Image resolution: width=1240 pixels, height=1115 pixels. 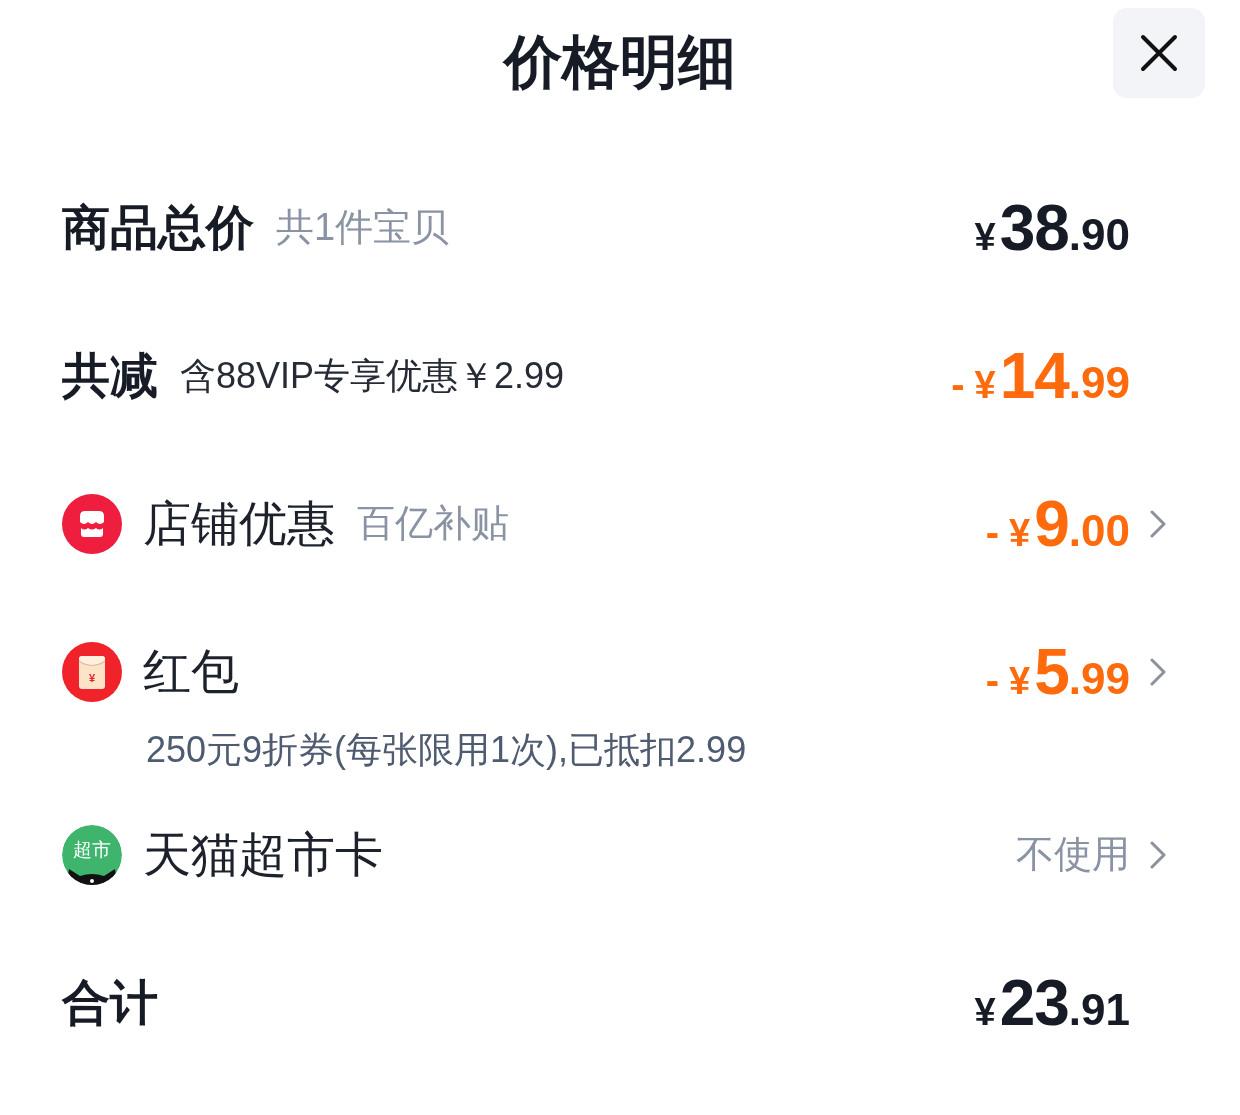 What do you see at coordinates (446, 750) in the screenshot?
I see `coupon-detail: 250元9折券(每张限用1次),已抵扣2.99` at bounding box center [446, 750].